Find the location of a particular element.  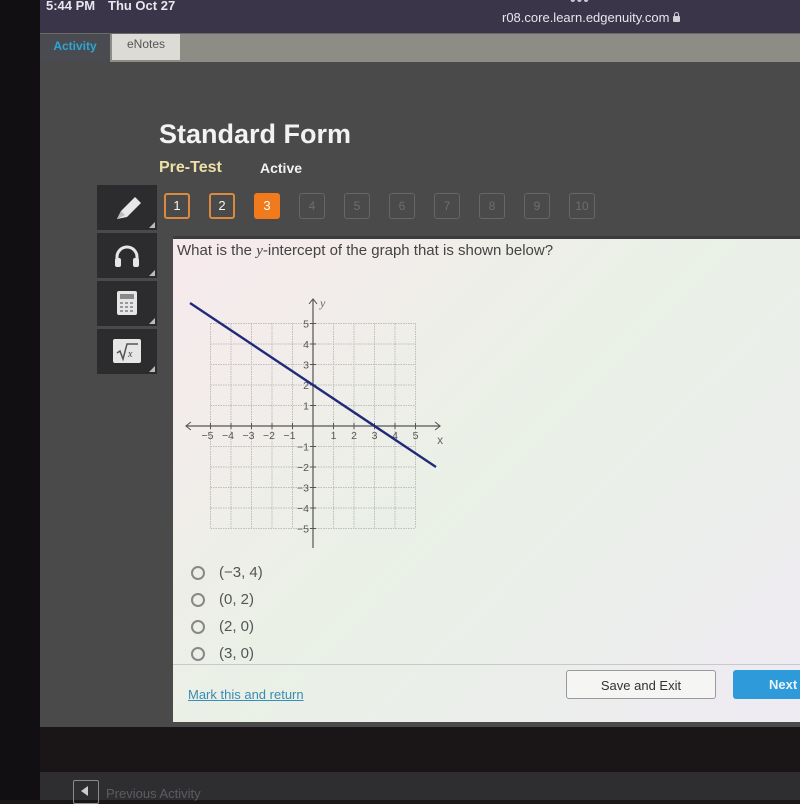

x-tick-label: −5 is located at coordinates (208, 436).